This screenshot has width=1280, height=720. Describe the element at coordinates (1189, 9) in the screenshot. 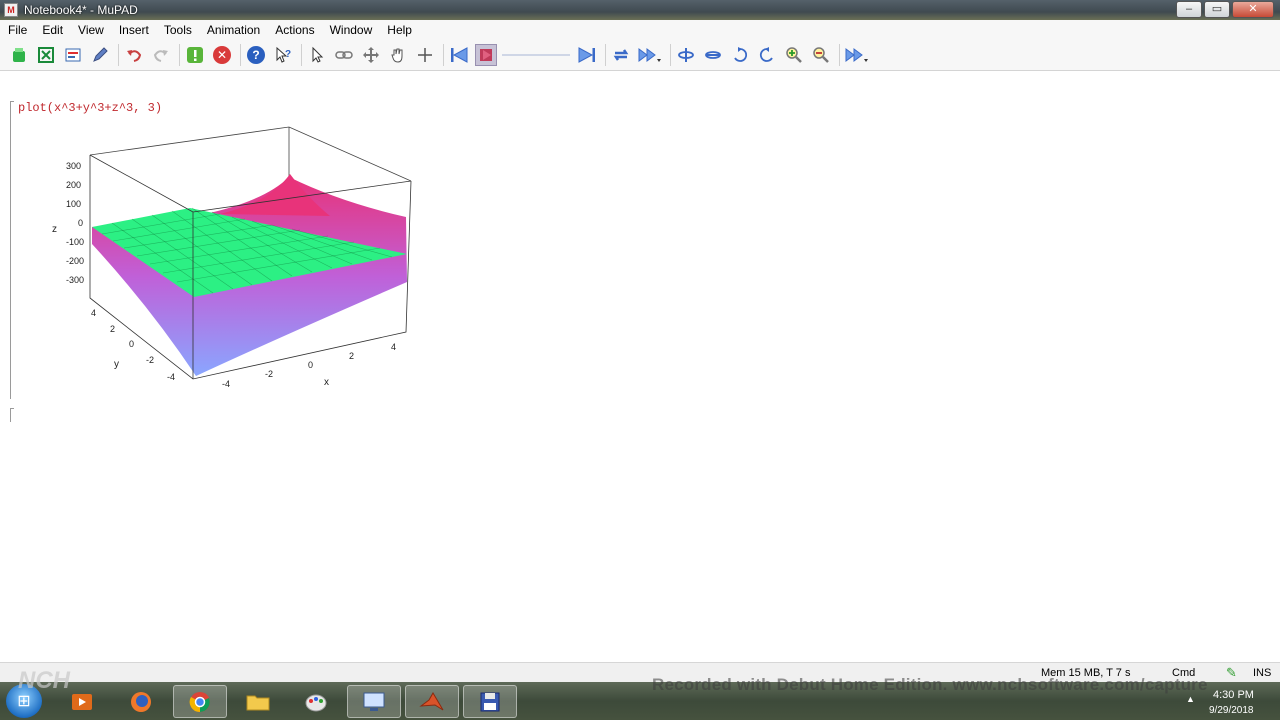

I see `minimize-button: –` at that location.